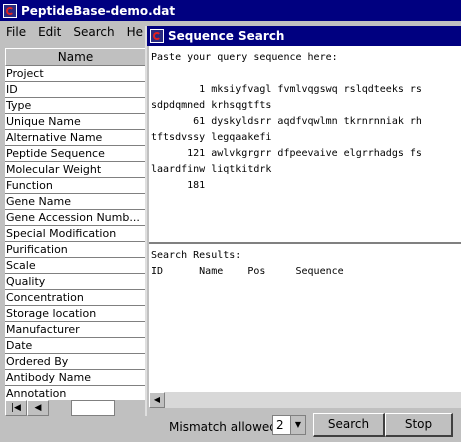  I want to click on field-list-header: Name, so click(75, 57).